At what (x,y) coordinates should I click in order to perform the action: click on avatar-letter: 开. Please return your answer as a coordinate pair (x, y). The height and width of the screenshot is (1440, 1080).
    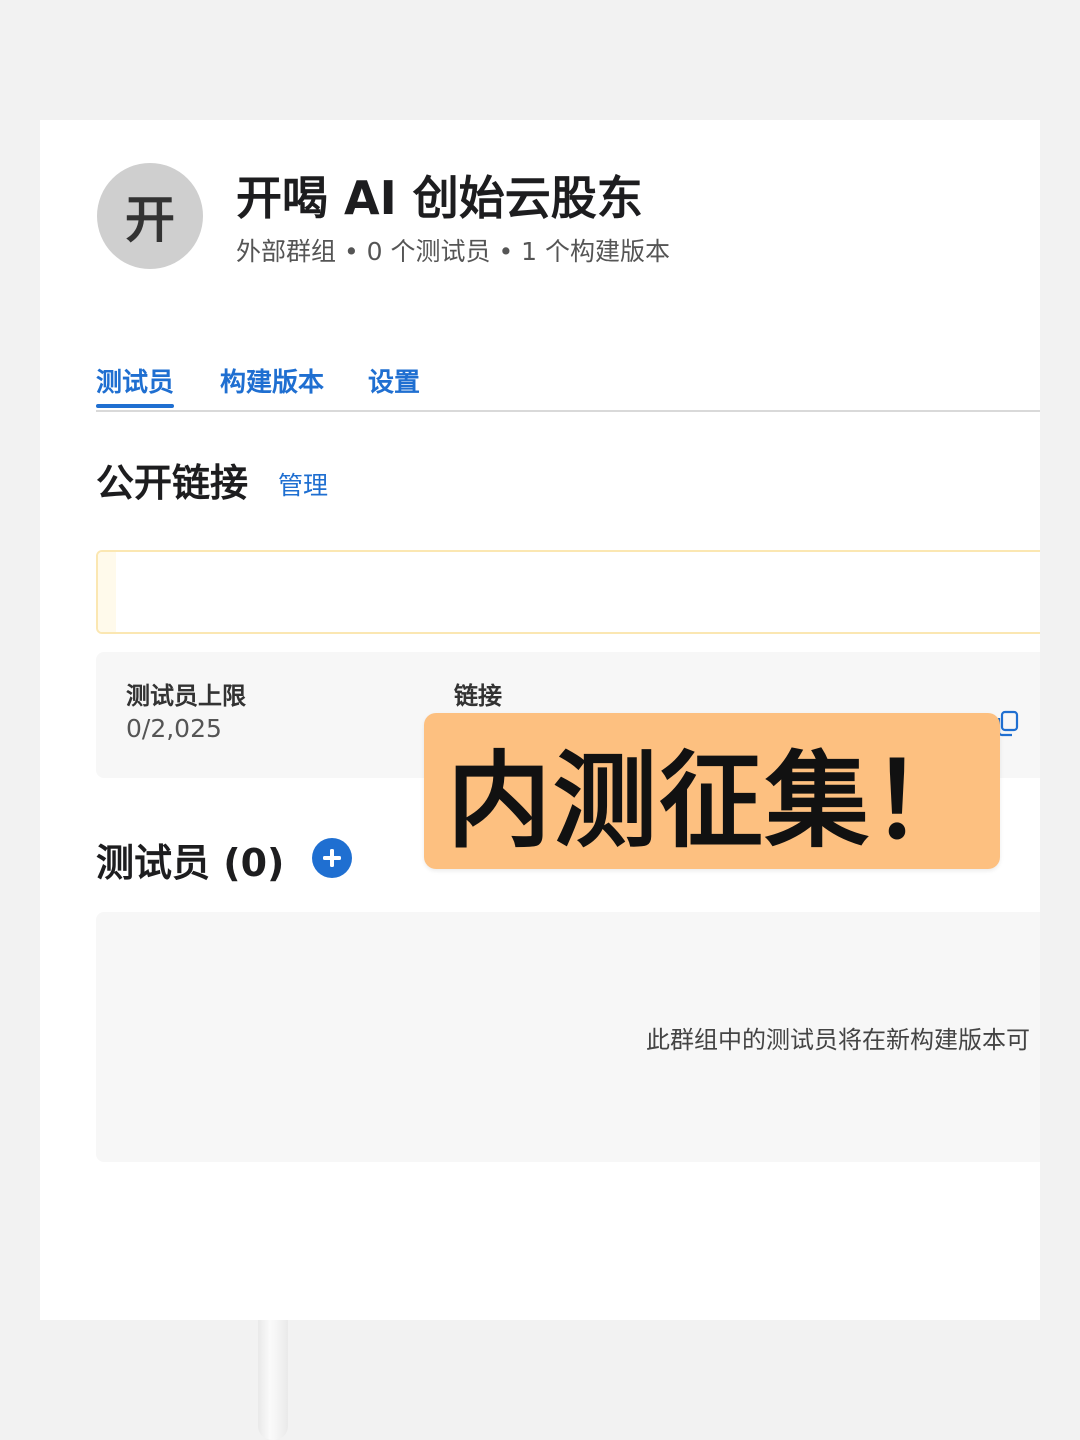
    Looking at the image, I should click on (150, 220).